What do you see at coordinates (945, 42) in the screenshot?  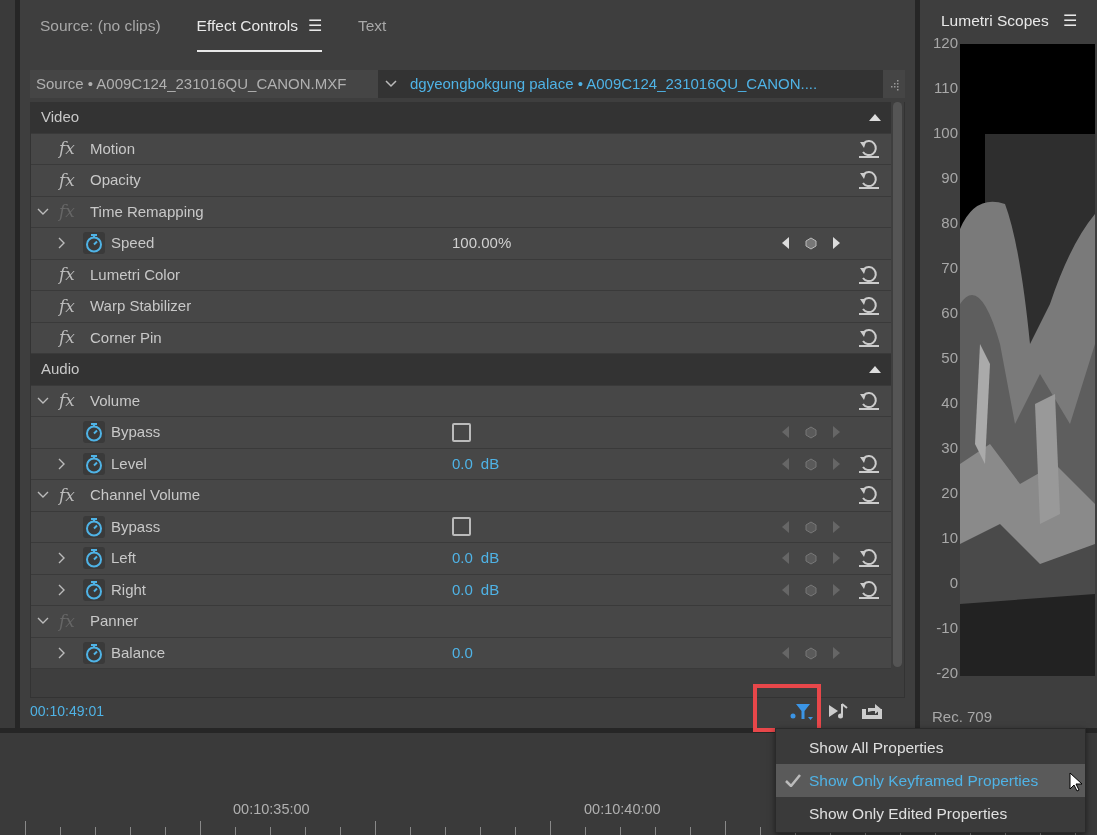 I see `scale-label: 120` at bounding box center [945, 42].